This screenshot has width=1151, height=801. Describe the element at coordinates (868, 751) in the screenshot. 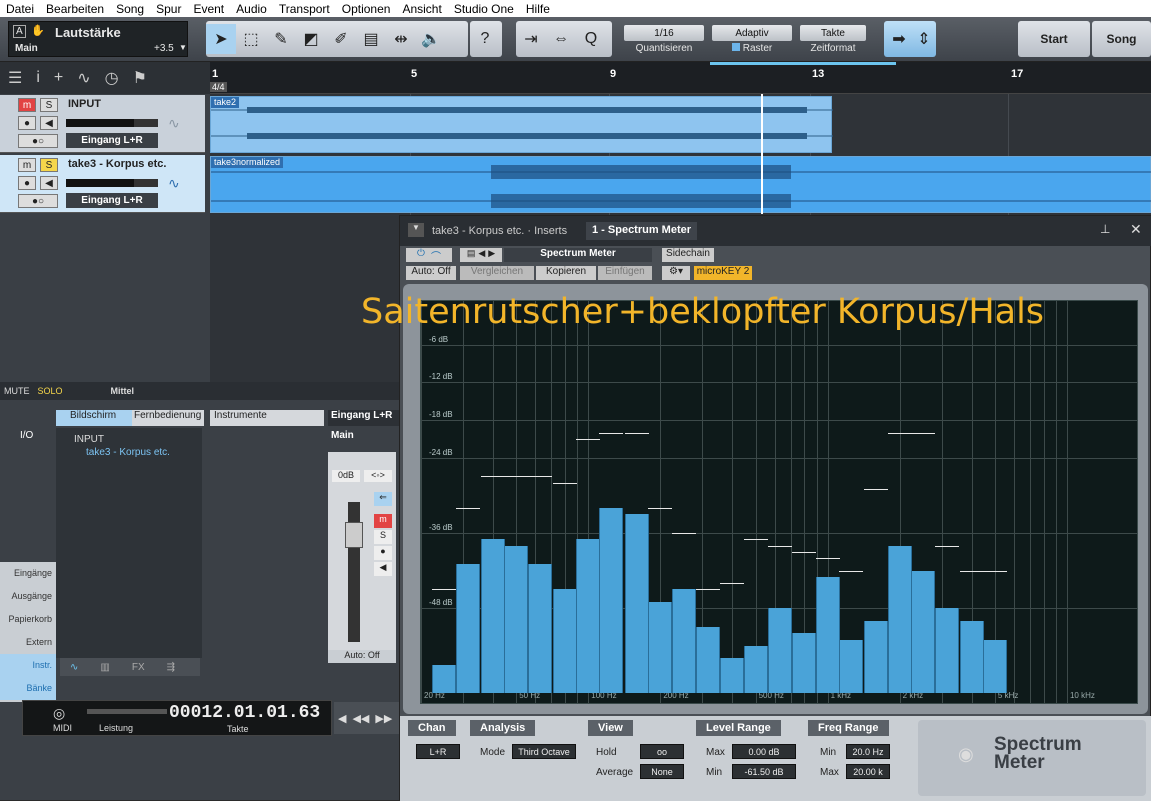

I see `freq-min-field: 20.0 Hz` at that location.